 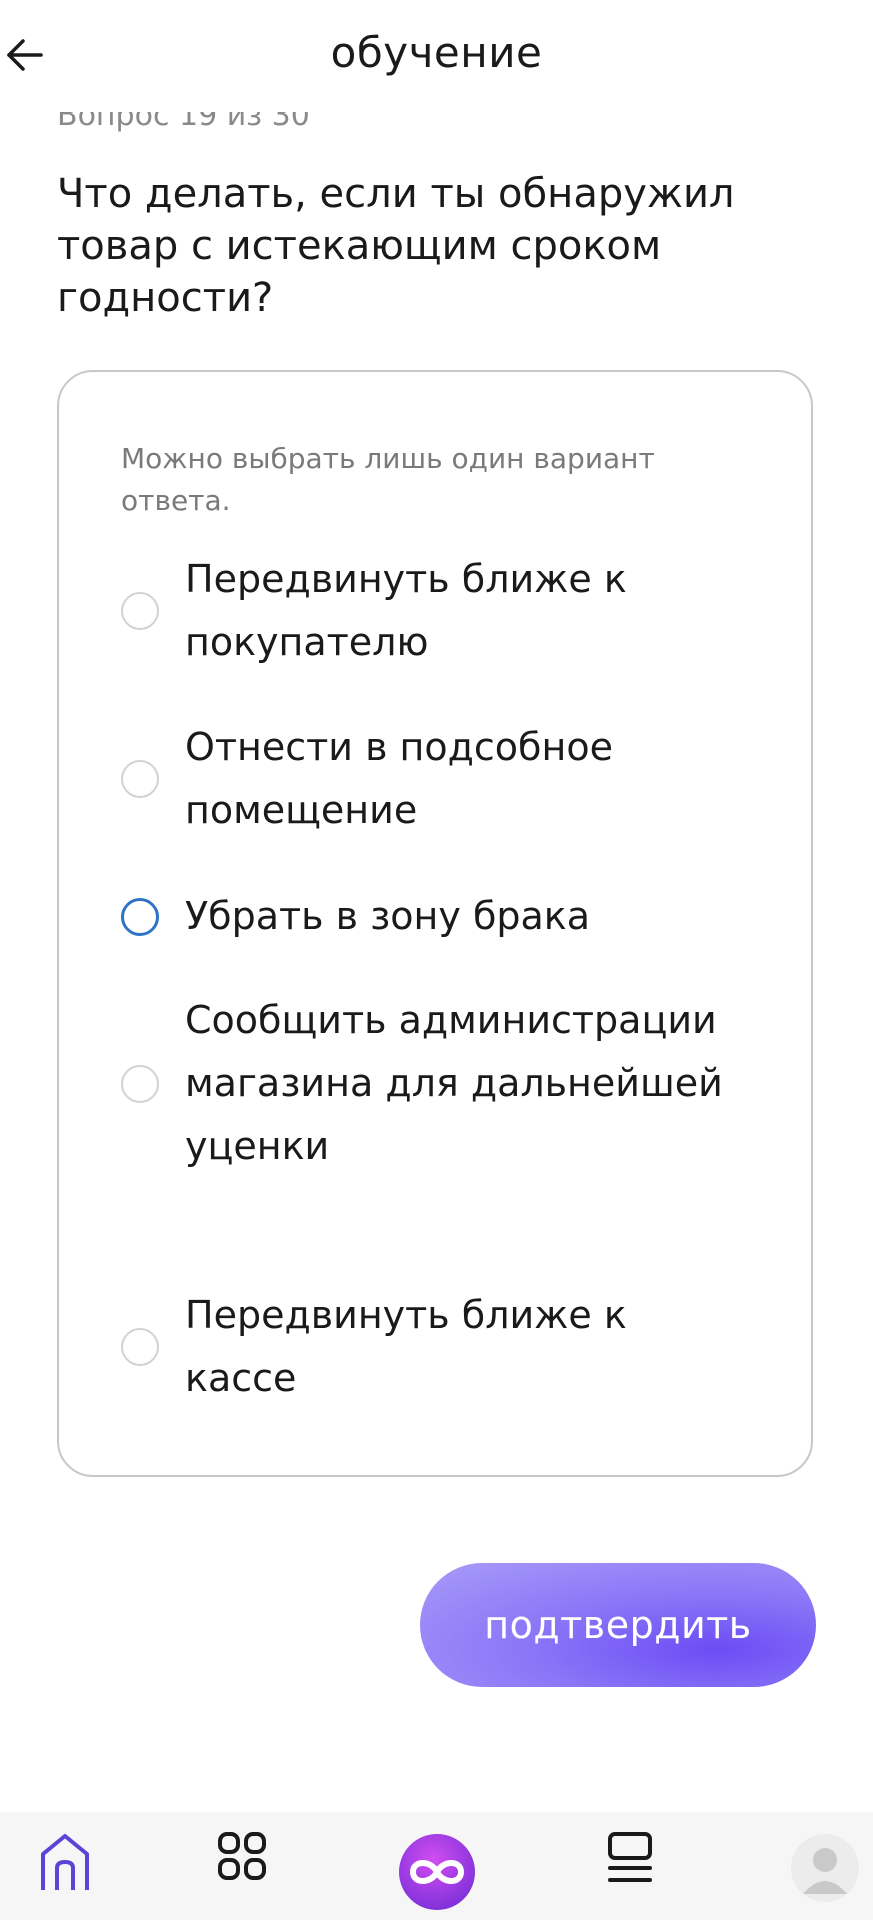 I want to click on option-label: Убрать в зону брака, so click(x=388, y=916).